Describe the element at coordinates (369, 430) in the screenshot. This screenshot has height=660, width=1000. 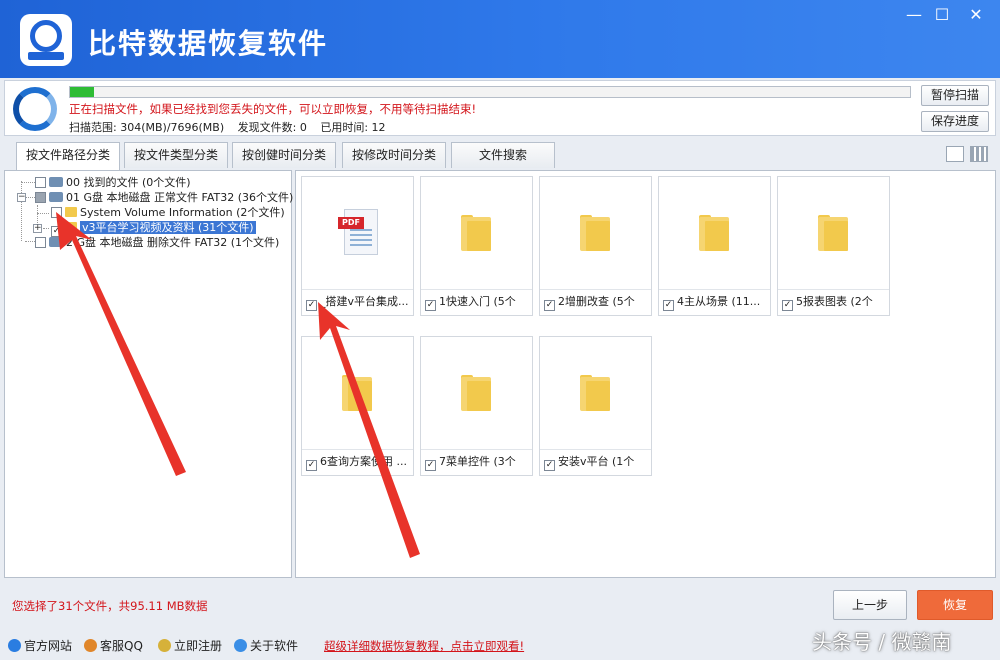
I see `arrow-to-file` at that location.